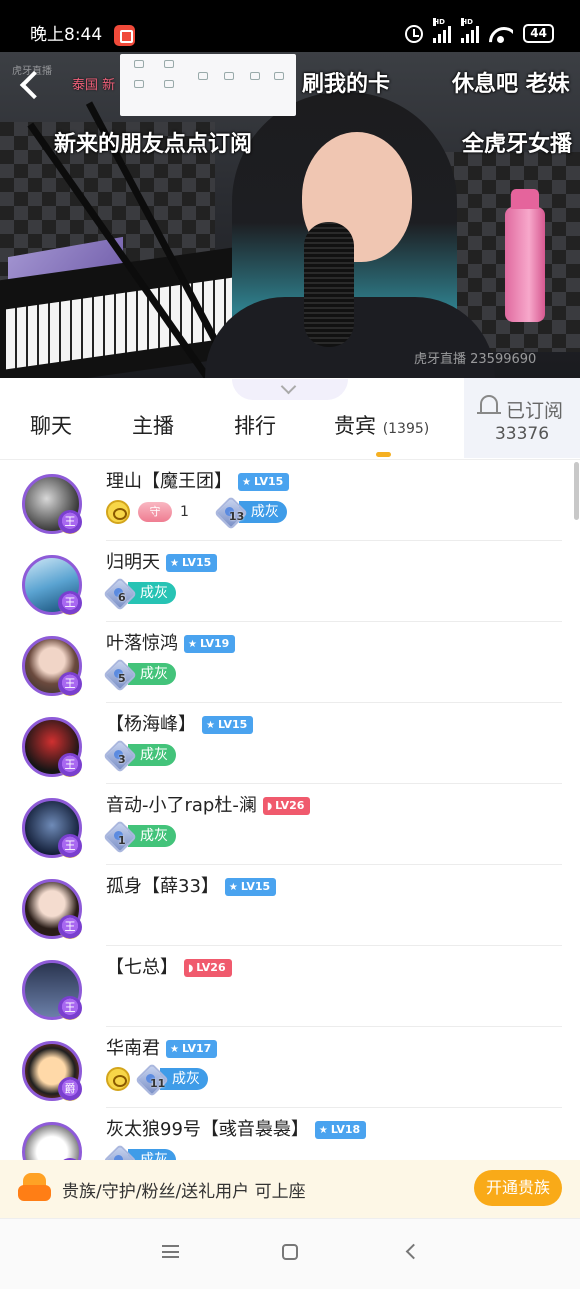 This screenshot has width=580, height=1289. Describe the element at coordinates (184, 1192) in the screenshot. I see `promo-text: 贵族/守护/粉丝/送礼用户 可上座` at that location.